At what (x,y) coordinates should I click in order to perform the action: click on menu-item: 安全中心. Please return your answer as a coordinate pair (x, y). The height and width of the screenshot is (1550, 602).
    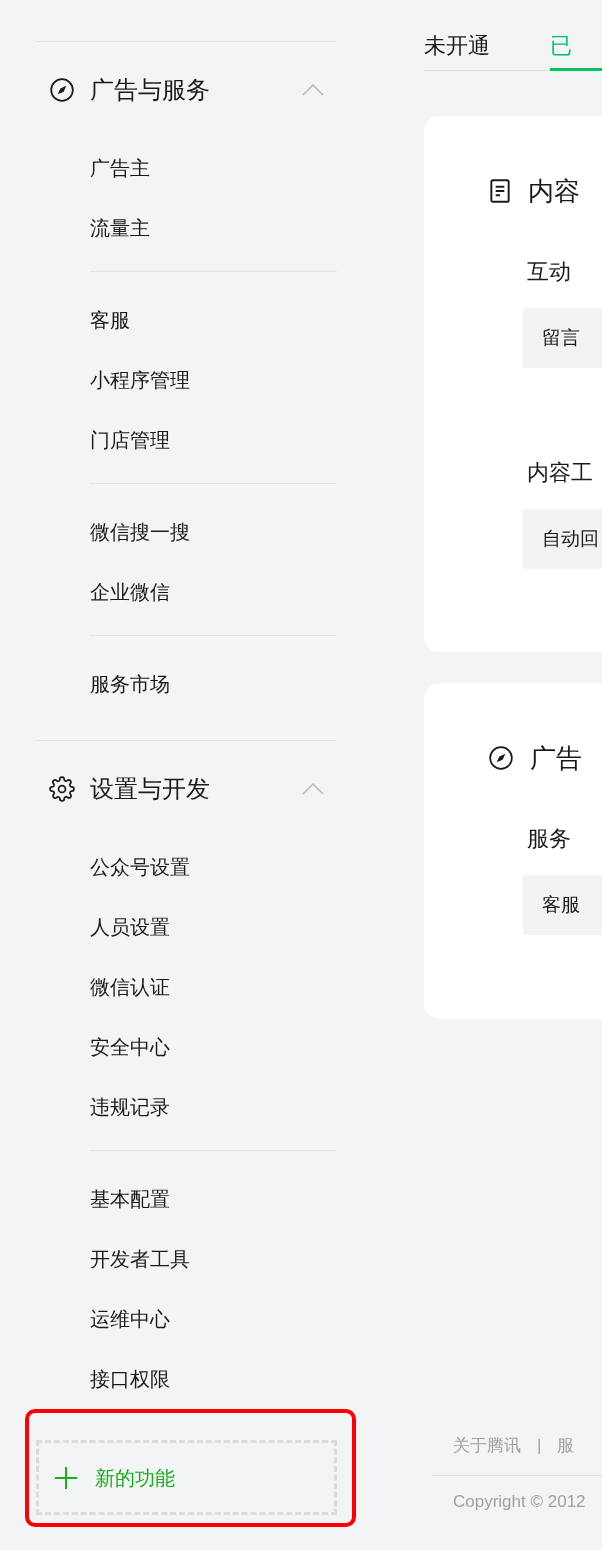
    Looking at the image, I should click on (130, 1047).